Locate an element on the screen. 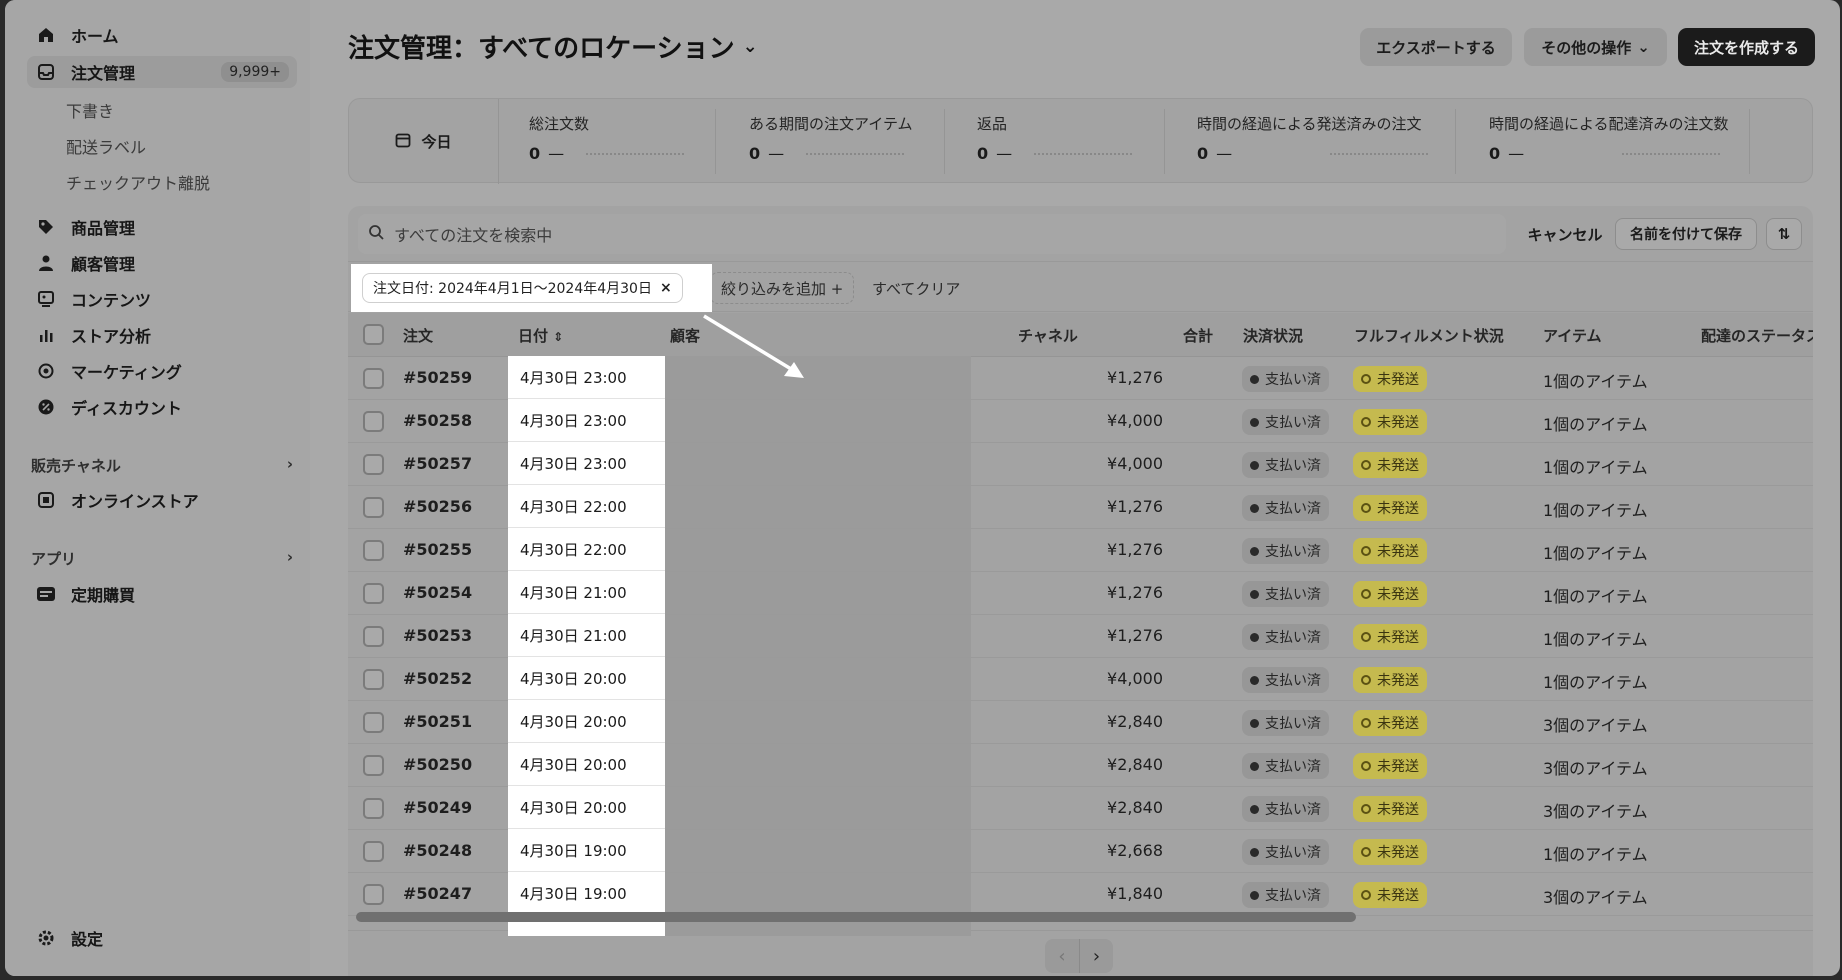 This screenshot has width=1842, height=980. order-number-link: #50248 is located at coordinates (437, 850).